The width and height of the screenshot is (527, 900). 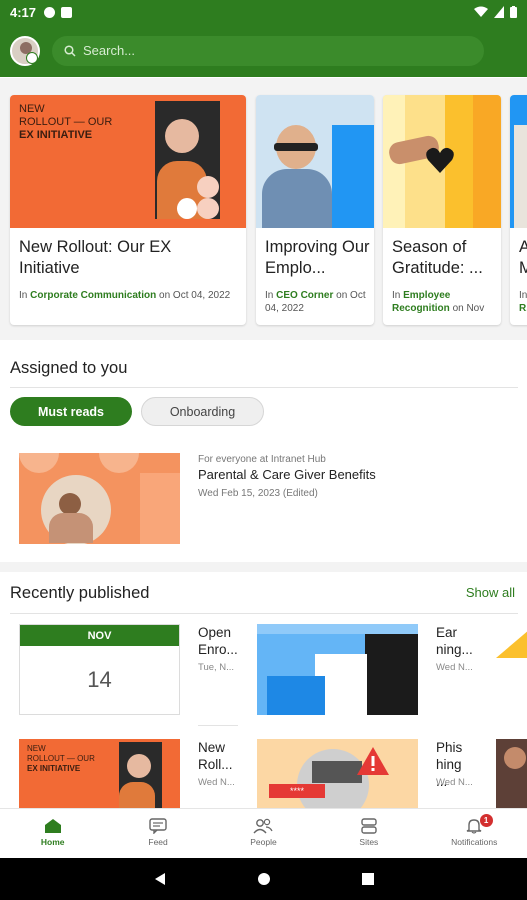 I want to click on nav-label: Feed, so click(x=158, y=842).